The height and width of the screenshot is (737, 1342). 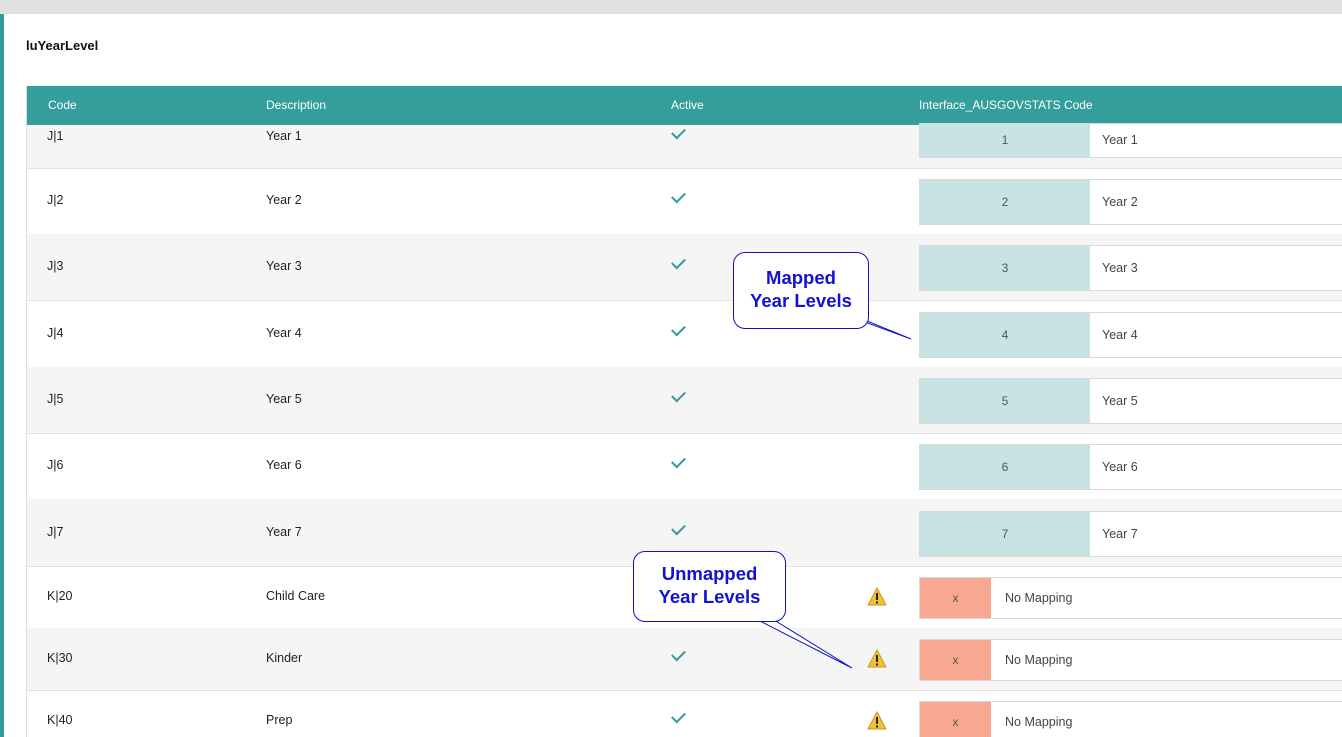 What do you see at coordinates (801, 277) in the screenshot?
I see `mapped-callout-line1: Mapped` at bounding box center [801, 277].